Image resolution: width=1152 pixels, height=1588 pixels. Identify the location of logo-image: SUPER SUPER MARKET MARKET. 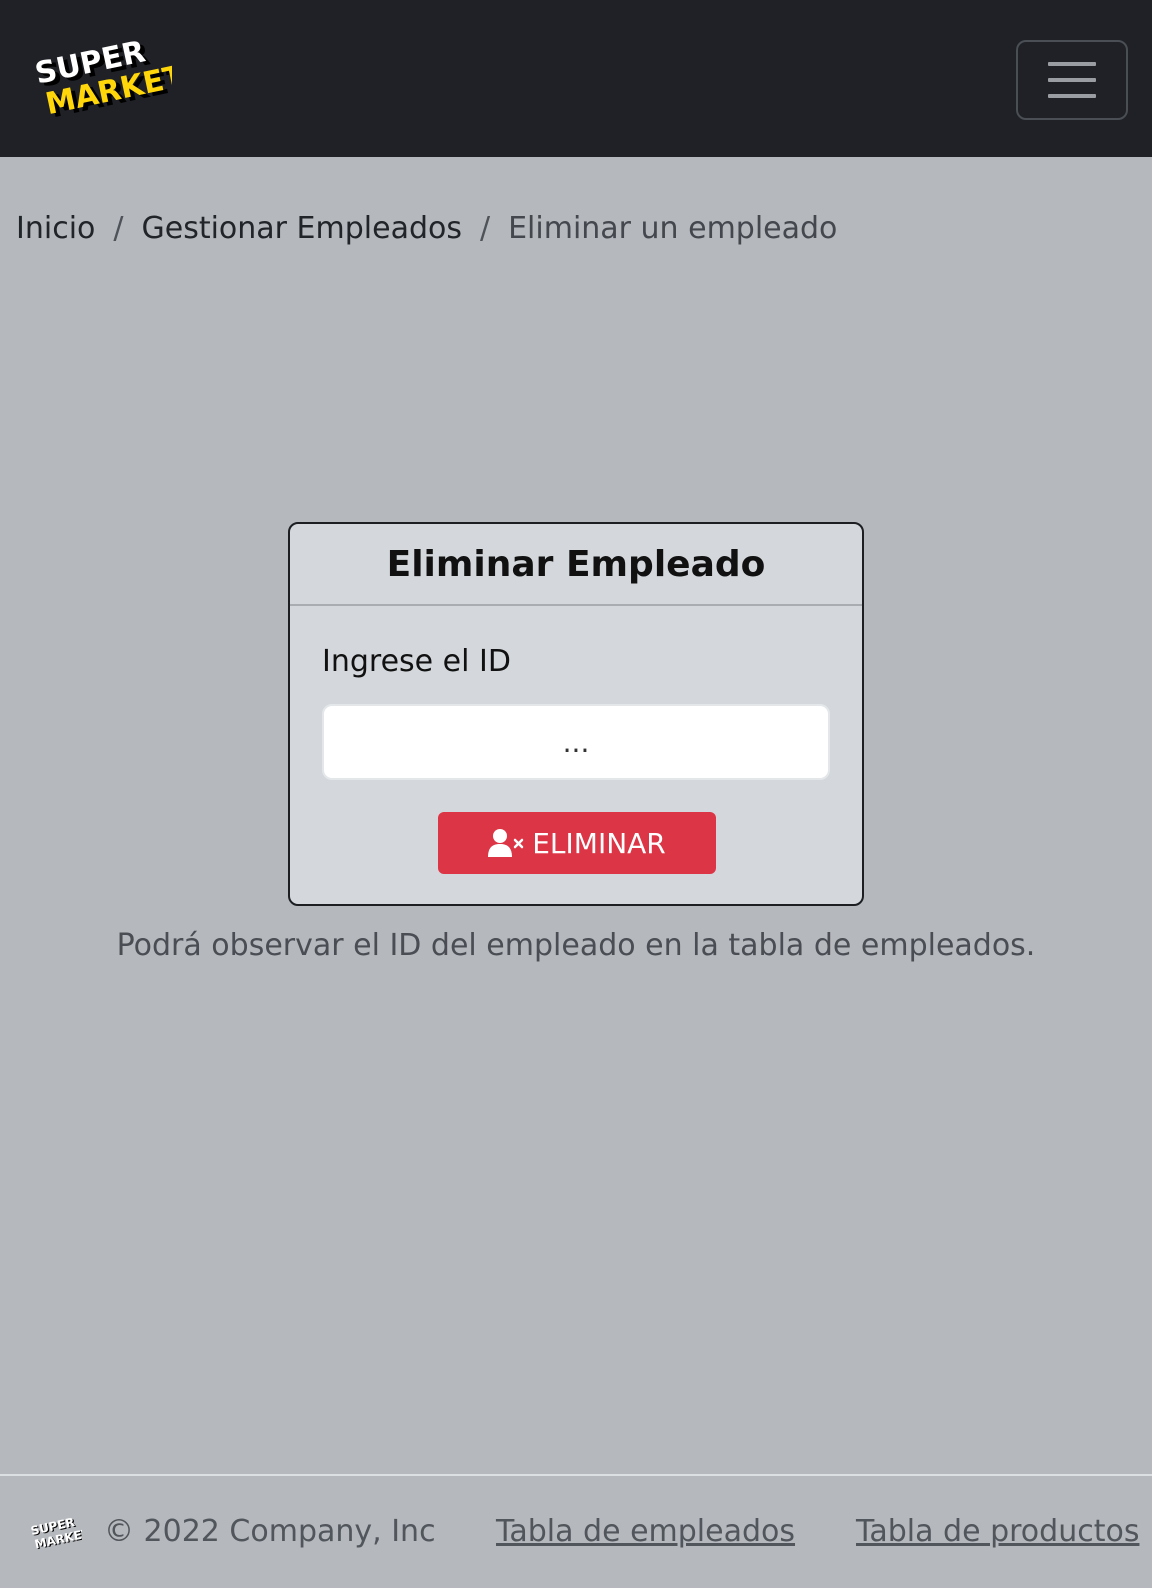
(112, 79).